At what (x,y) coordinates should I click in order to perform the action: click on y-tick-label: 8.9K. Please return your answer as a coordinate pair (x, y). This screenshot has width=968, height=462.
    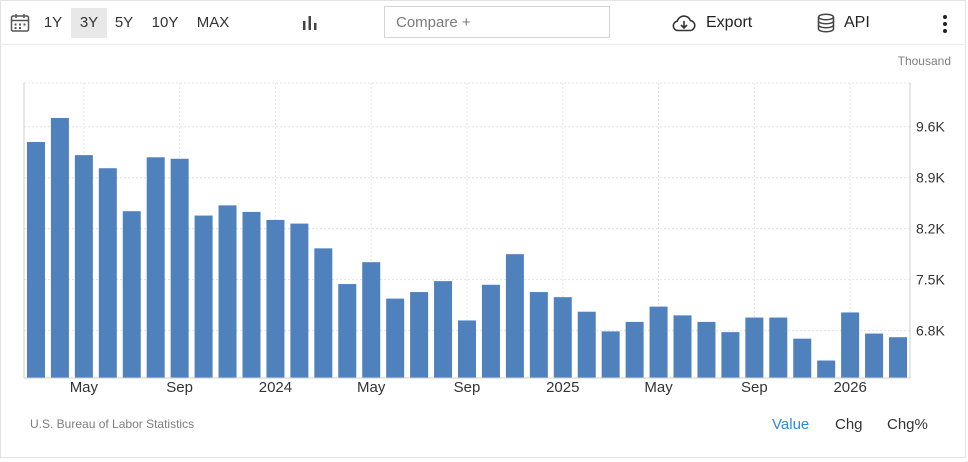
    Looking at the image, I should click on (930, 178).